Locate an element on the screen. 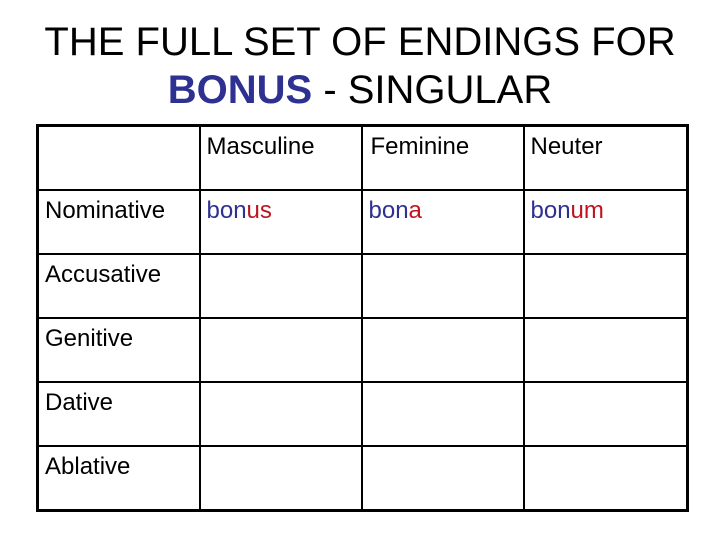  header-feminine: Feminine is located at coordinates (442, 157).